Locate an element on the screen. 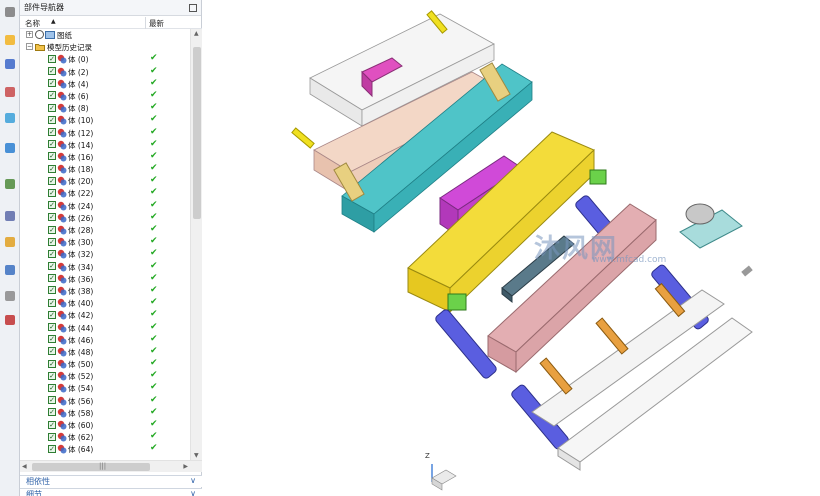  details-section: 细节 ∨ is located at coordinates (111, 492).